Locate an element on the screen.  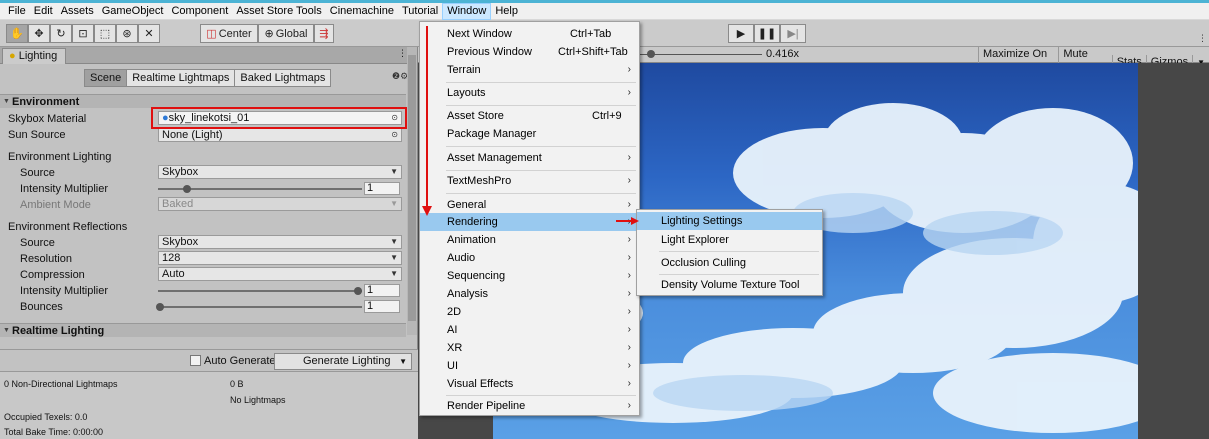
menu-item-label: UI is located at coordinates (452, 366).